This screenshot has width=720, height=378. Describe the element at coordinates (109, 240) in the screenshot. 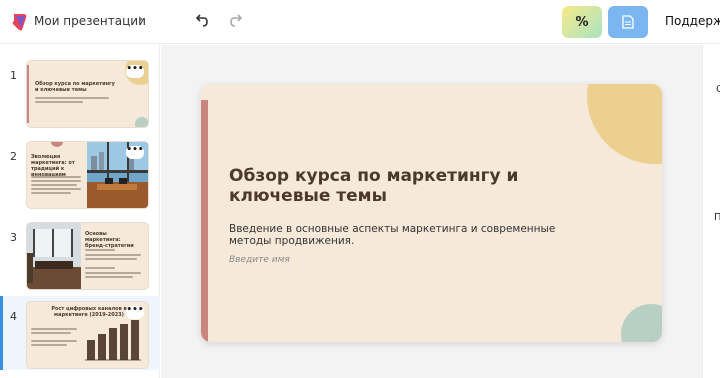

I see `thumb-title: Основы маркетинга: бренд-стратегии` at that location.